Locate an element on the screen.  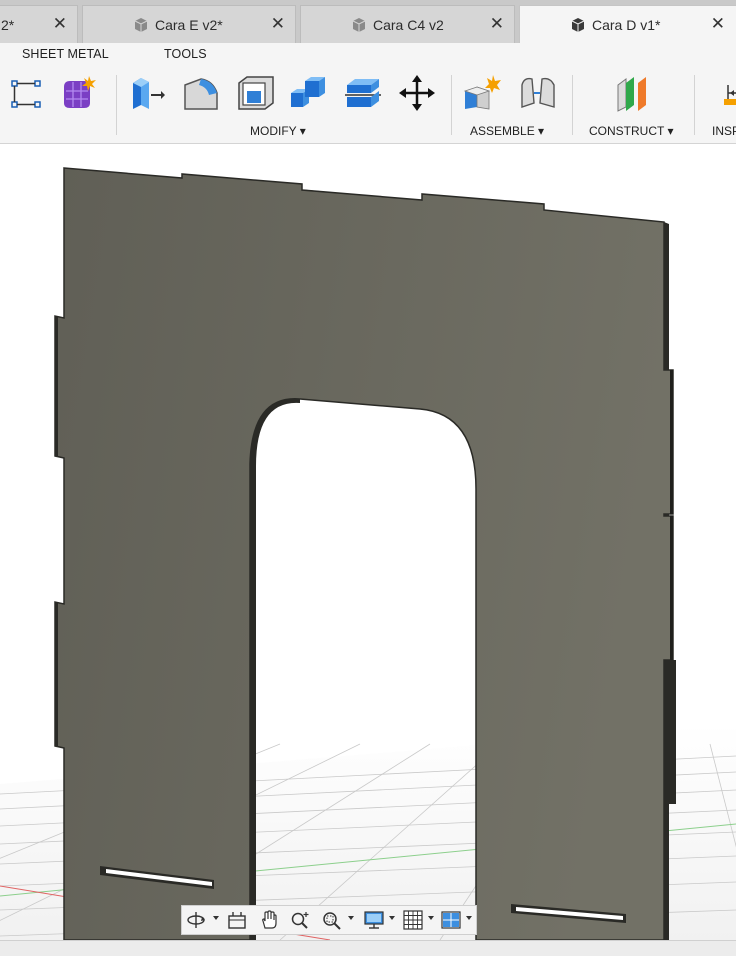
fit-icon is located at coordinates (332, 920).